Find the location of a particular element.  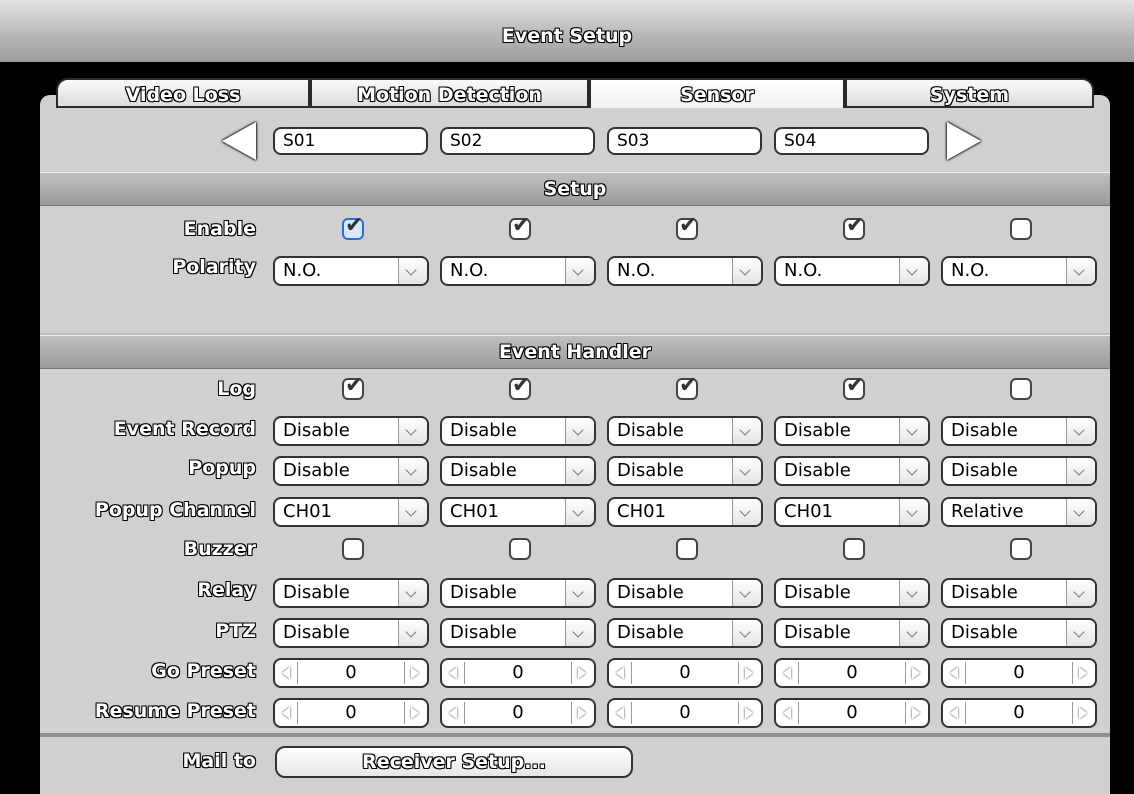

tab-motion-detection: Motion Detection is located at coordinates (449, 93).